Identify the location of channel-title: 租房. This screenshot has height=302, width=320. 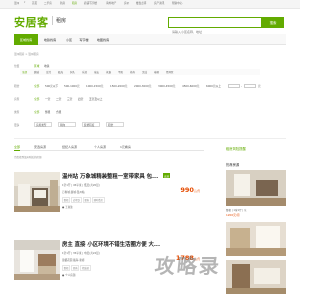
(61, 21).